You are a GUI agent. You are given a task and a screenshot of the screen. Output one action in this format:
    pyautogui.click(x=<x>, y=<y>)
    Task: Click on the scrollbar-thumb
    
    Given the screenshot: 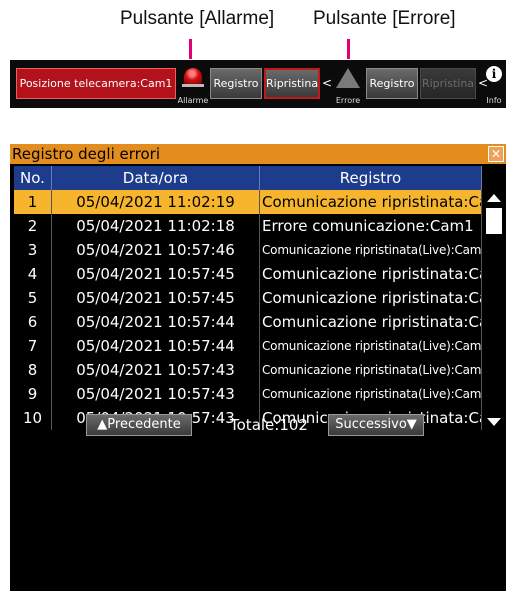 What is the action you would take?
    pyautogui.click(x=494, y=221)
    